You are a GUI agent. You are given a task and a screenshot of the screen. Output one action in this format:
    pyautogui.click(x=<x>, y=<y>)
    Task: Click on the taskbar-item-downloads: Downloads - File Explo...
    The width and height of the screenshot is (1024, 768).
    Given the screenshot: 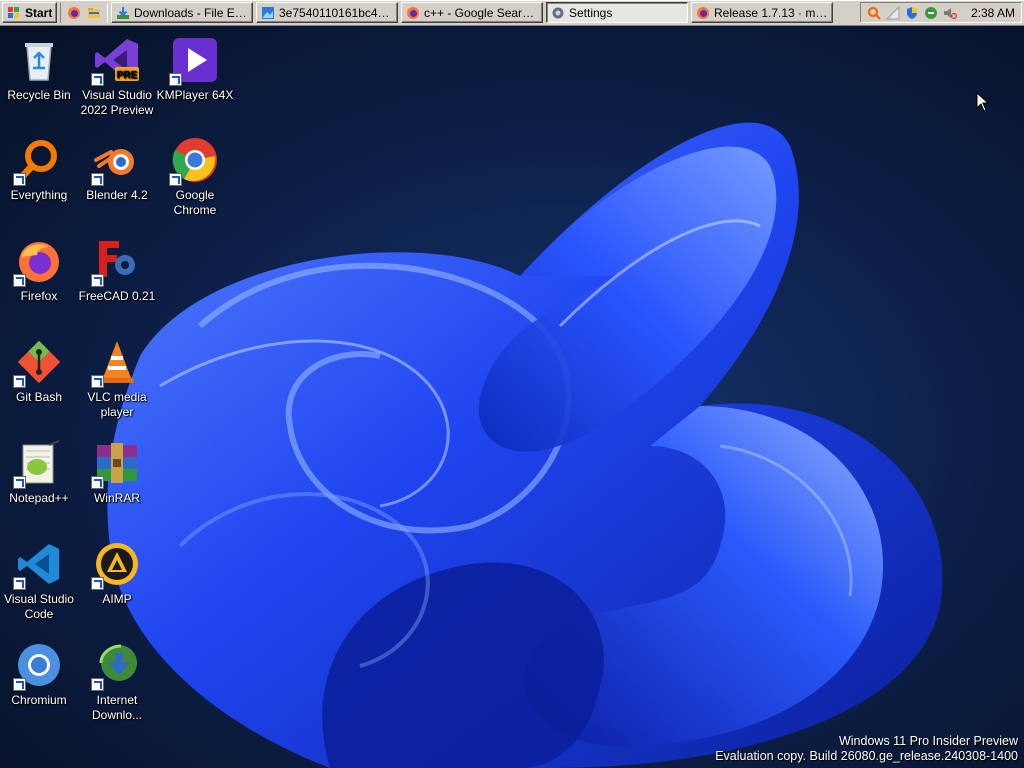 What is the action you would take?
    pyautogui.click(x=182, y=12)
    